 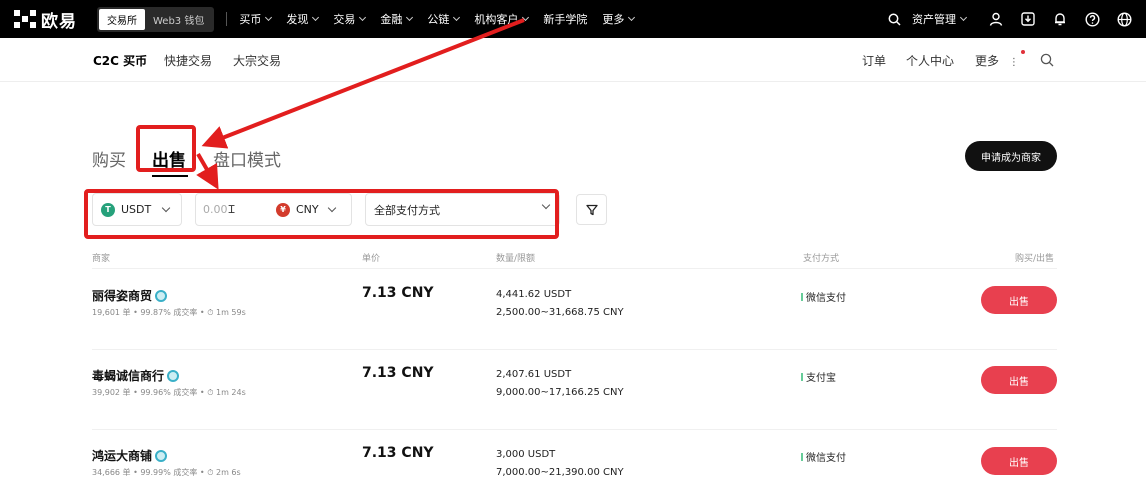 I want to click on nav-label: 机构客户, so click(x=496, y=19).